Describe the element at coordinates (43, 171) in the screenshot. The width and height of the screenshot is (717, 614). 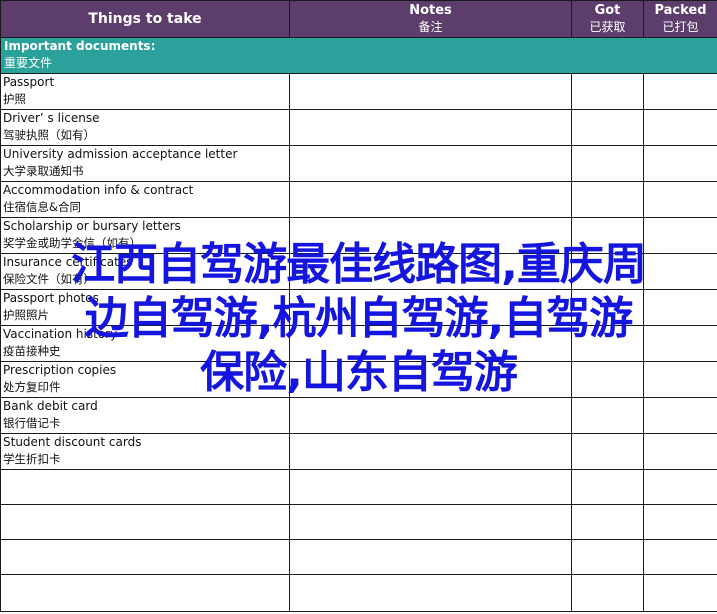
I see `item-label-zh: 大学录取通知书` at that location.